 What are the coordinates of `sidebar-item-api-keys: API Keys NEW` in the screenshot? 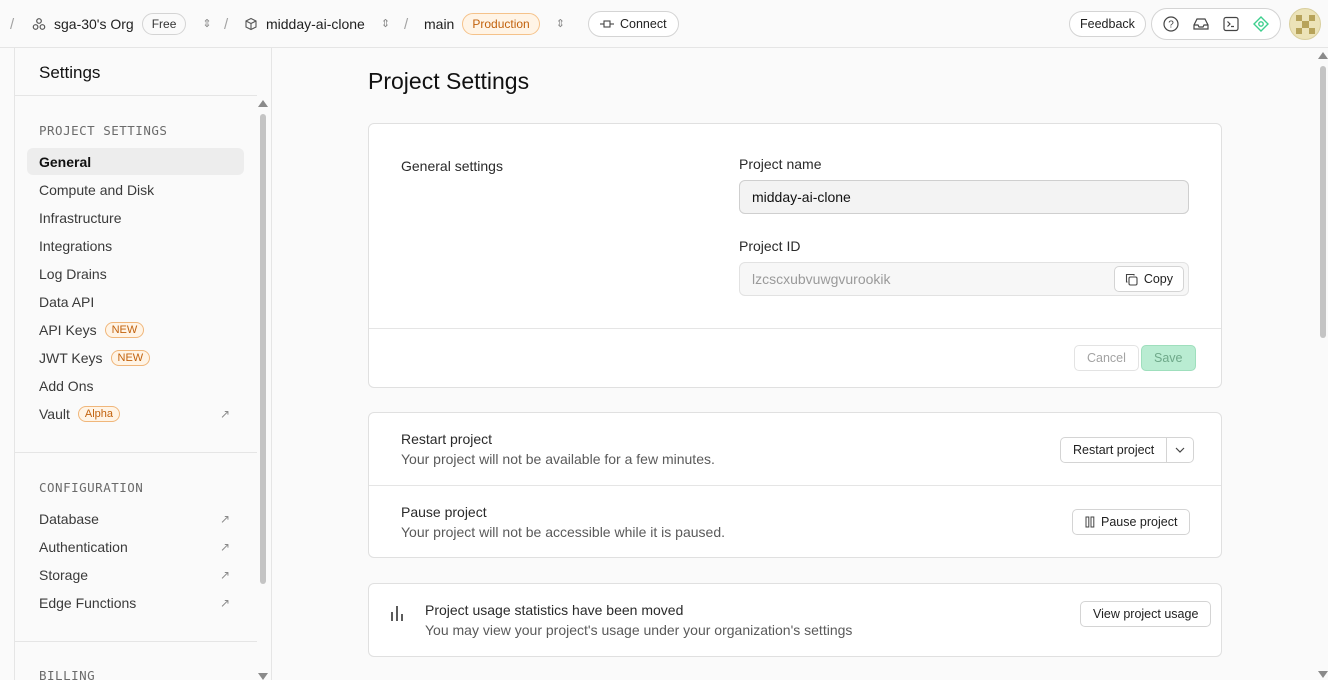 It's located at (135, 329).